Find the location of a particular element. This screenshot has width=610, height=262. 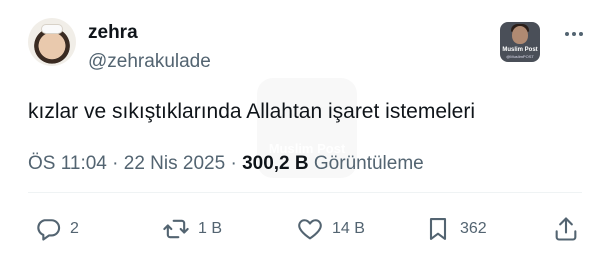

author-avatar is located at coordinates (52, 42).